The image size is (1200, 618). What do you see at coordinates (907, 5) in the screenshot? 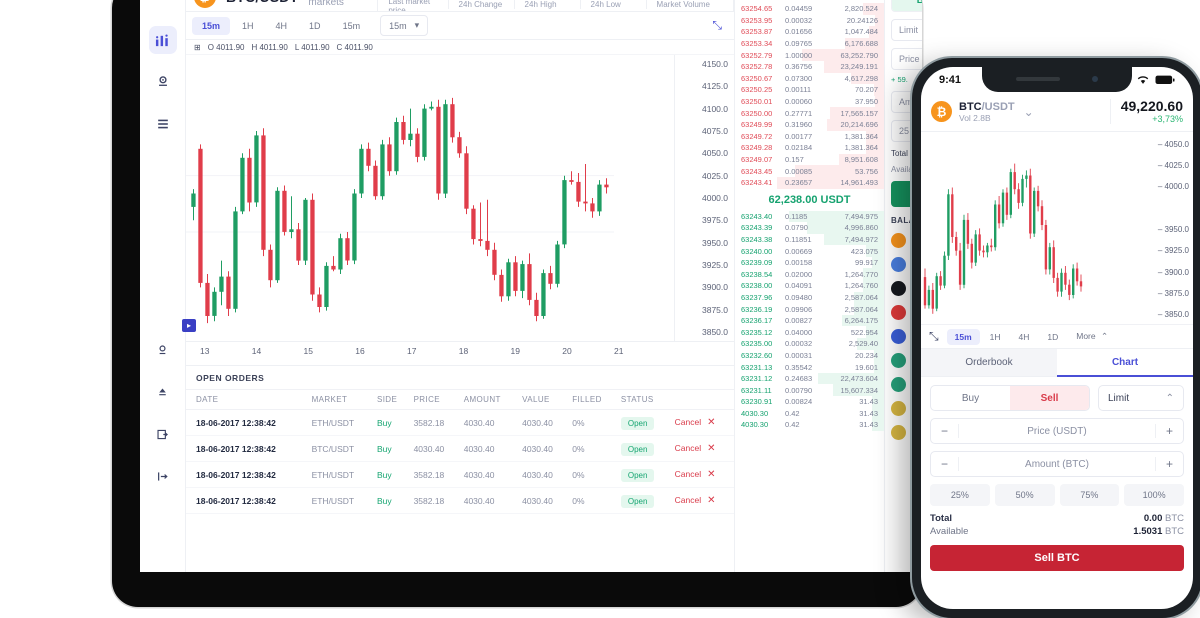
I see `tab-buy: Buy` at bounding box center [907, 5].